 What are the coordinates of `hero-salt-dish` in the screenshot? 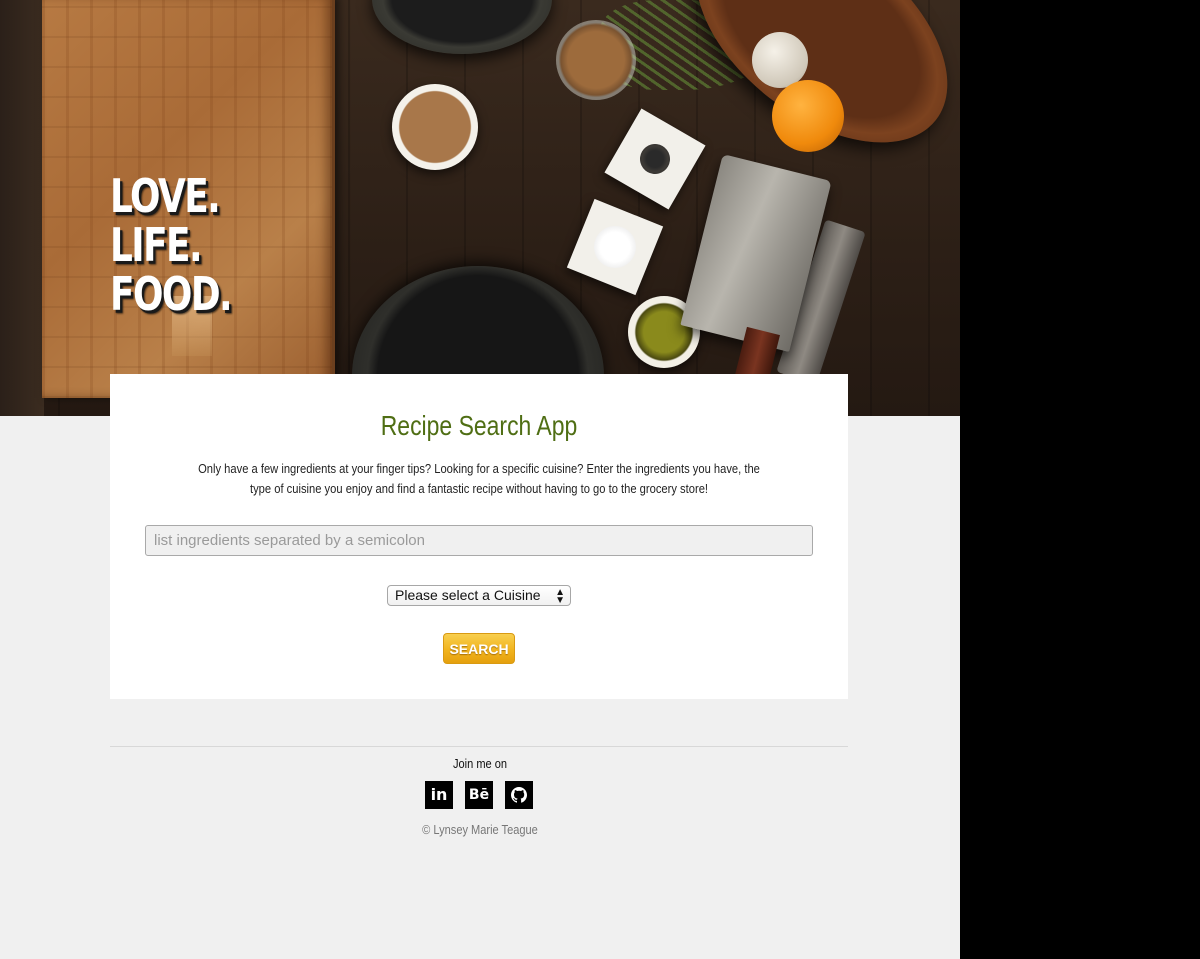 It's located at (615, 247).